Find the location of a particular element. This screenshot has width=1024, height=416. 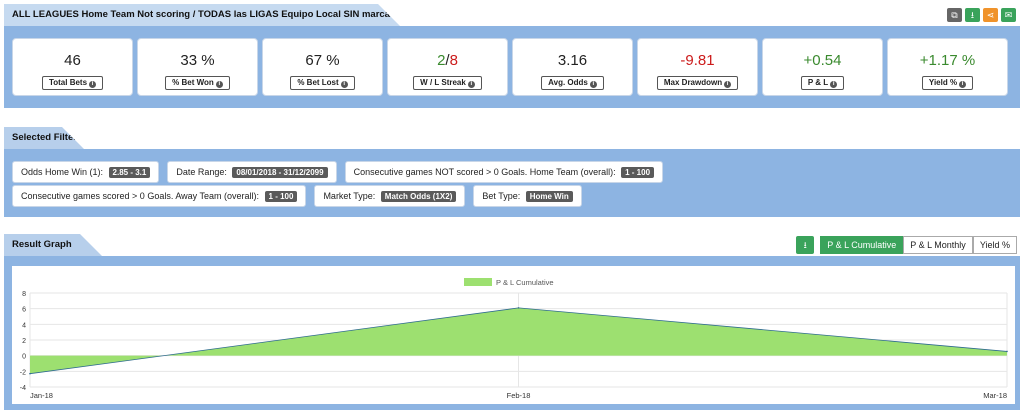

filter-value: Home Win is located at coordinates (549, 196).